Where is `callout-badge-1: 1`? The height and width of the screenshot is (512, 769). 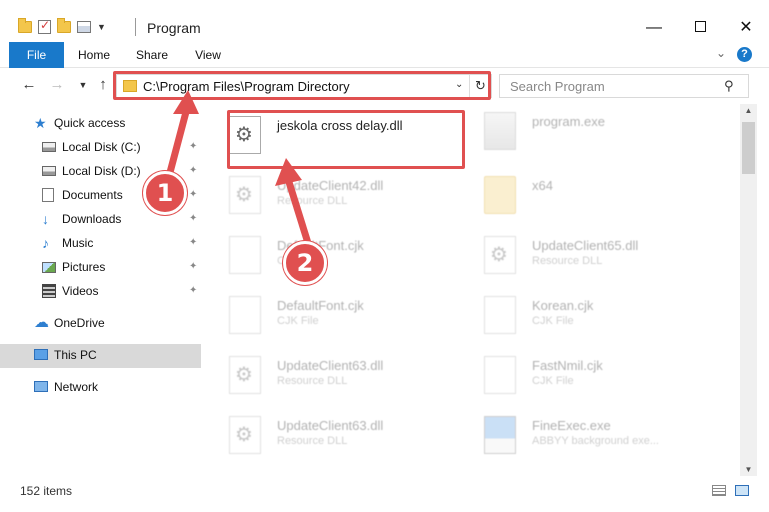 callout-badge-1: 1 is located at coordinates (165, 193).